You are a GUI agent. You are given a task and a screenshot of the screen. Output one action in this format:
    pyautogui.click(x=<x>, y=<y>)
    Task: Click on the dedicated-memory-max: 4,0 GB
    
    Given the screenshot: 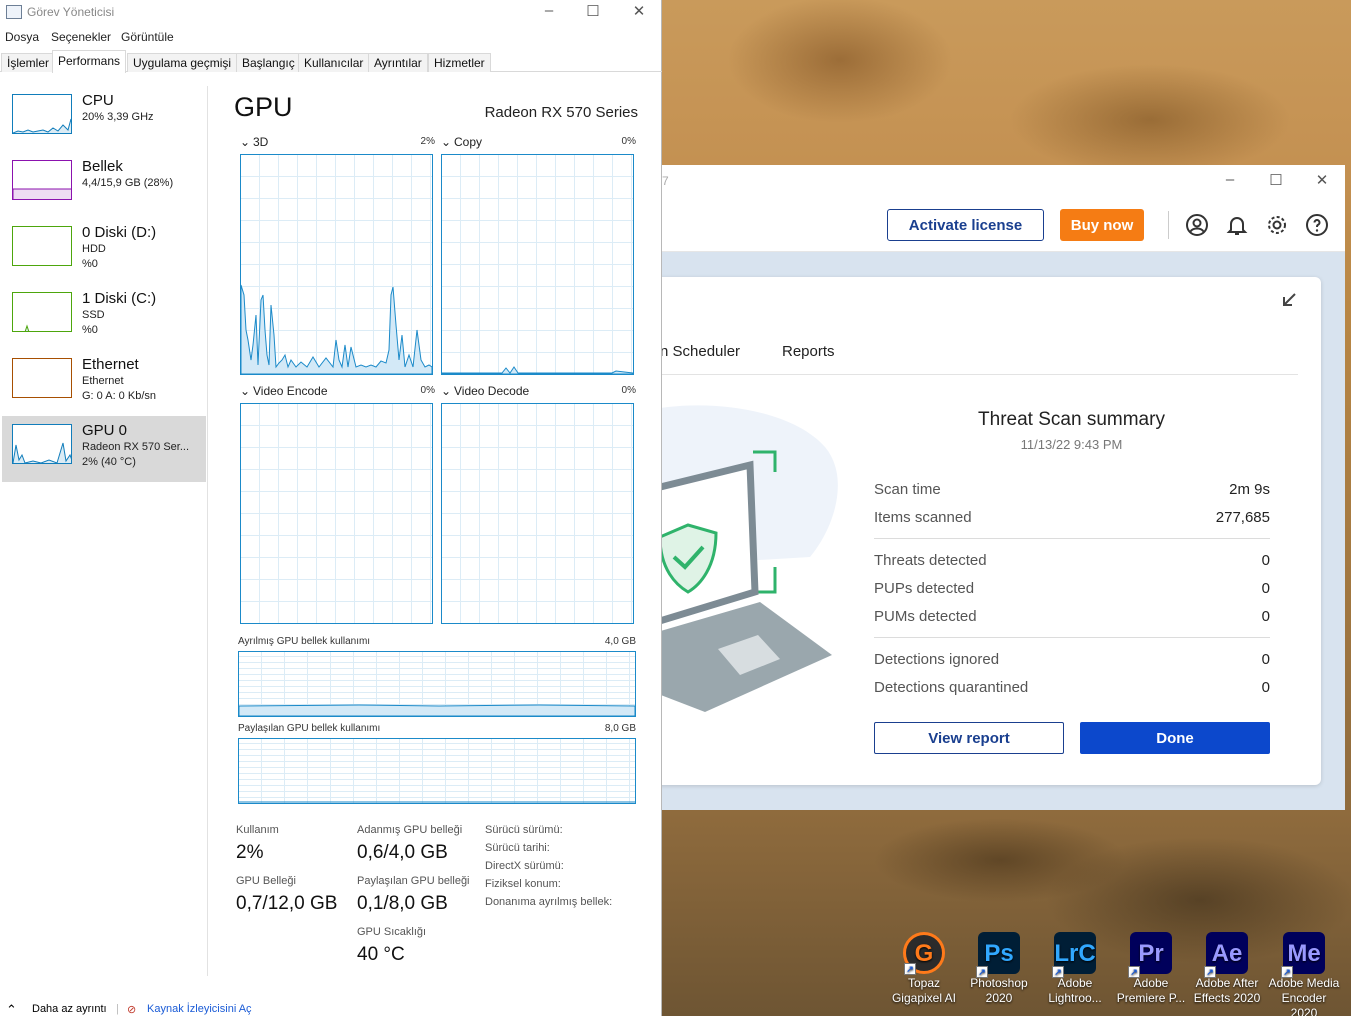 What is the action you would take?
    pyautogui.click(x=620, y=641)
    